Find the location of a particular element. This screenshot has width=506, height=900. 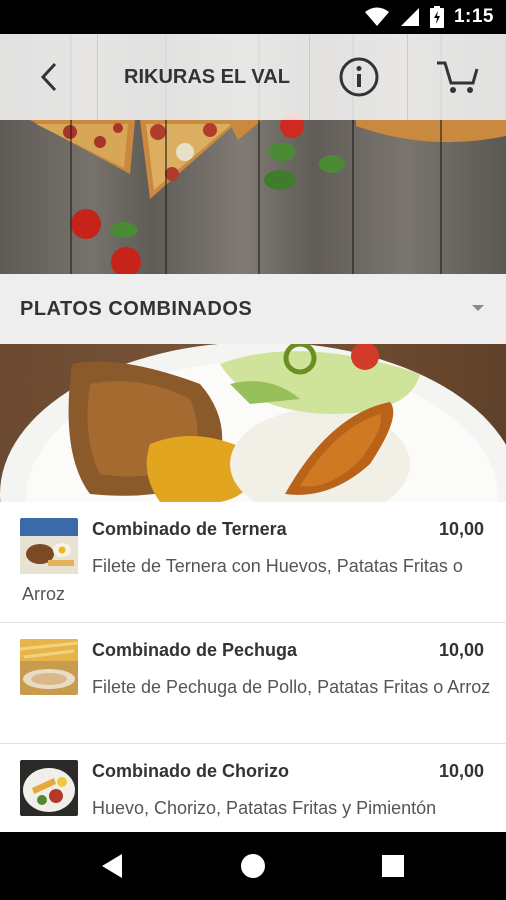

info-button is located at coordinates (359, 77).